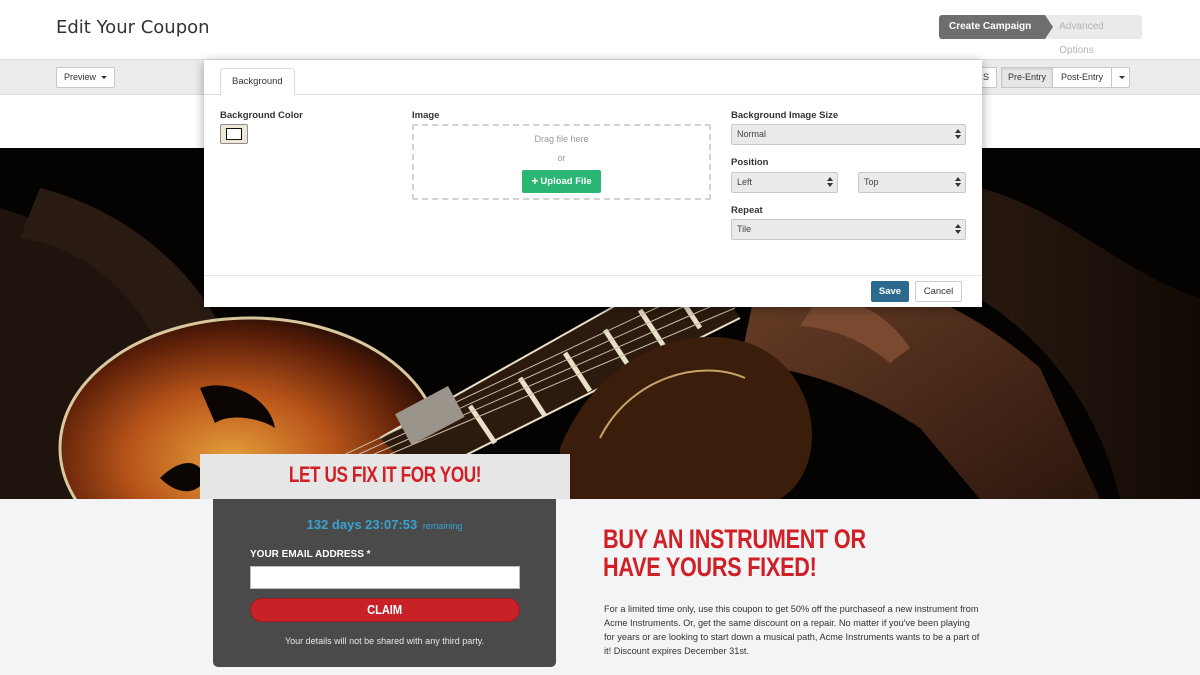 The width and height of the screenshot is (1200, 675). I want to click on save-button: Save, so click(890, 291).